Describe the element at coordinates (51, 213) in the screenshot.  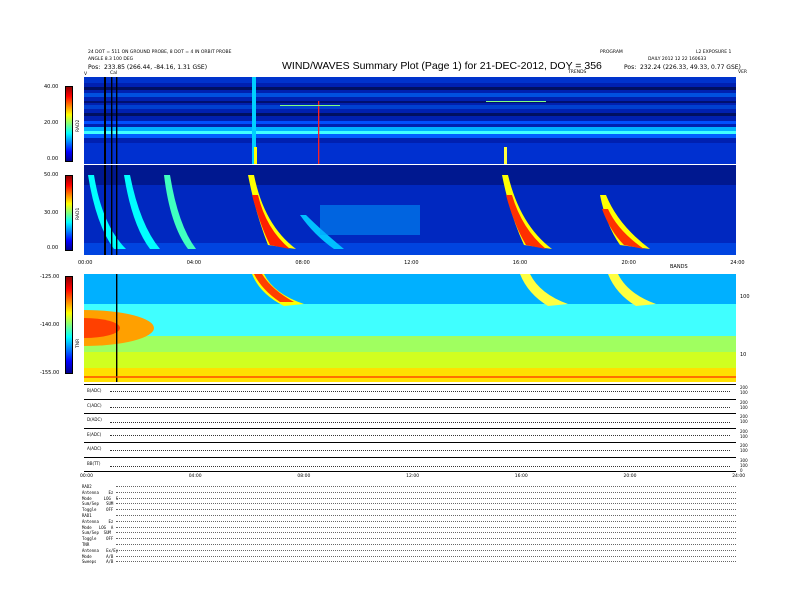
I see `rad1-tick-mid: 30.00` at that location.